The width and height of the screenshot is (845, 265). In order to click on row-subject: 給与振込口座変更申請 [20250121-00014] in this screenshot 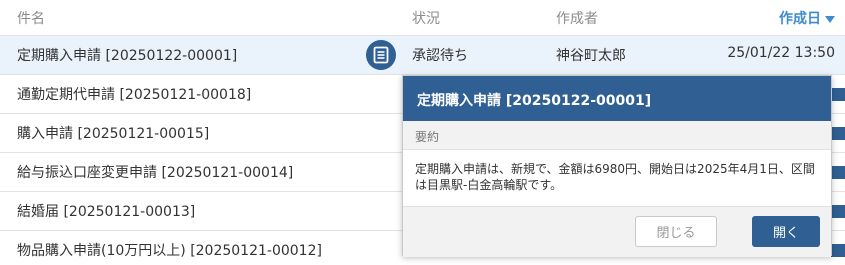, I will do `click(155, 173)`.